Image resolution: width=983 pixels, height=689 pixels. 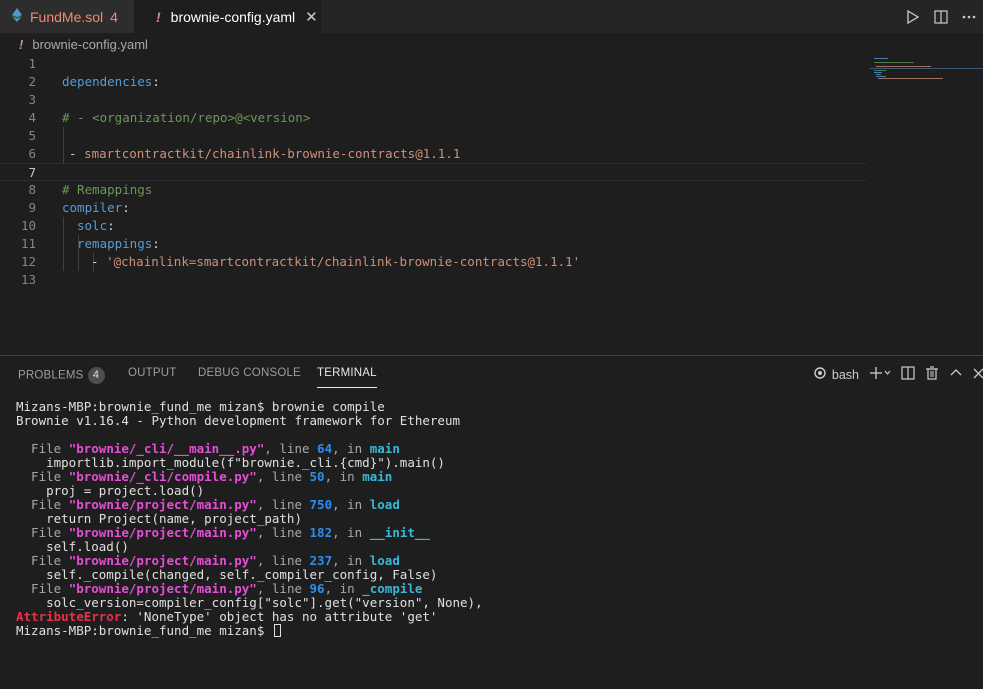 What do you see at coordinates (90, 243) in the screenshot?
I see `code-line: 11 remappings:` at bounding box center [90, 243].